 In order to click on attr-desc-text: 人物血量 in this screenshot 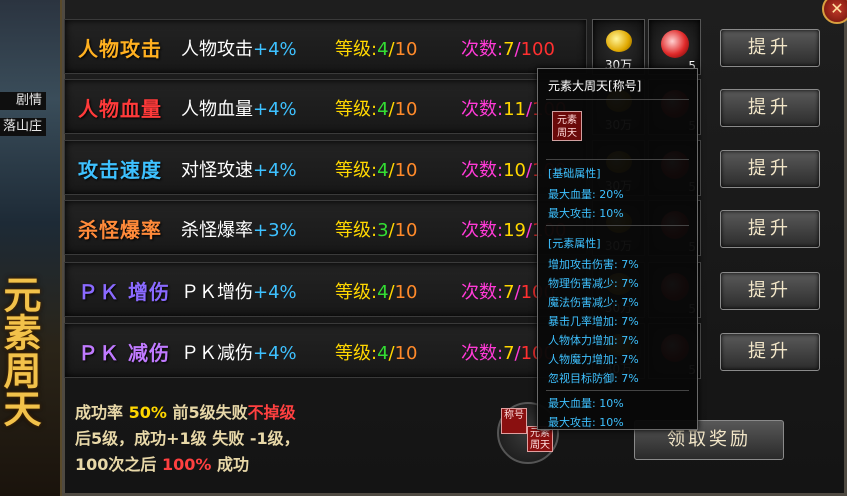, I will do `click(217, 109)`.